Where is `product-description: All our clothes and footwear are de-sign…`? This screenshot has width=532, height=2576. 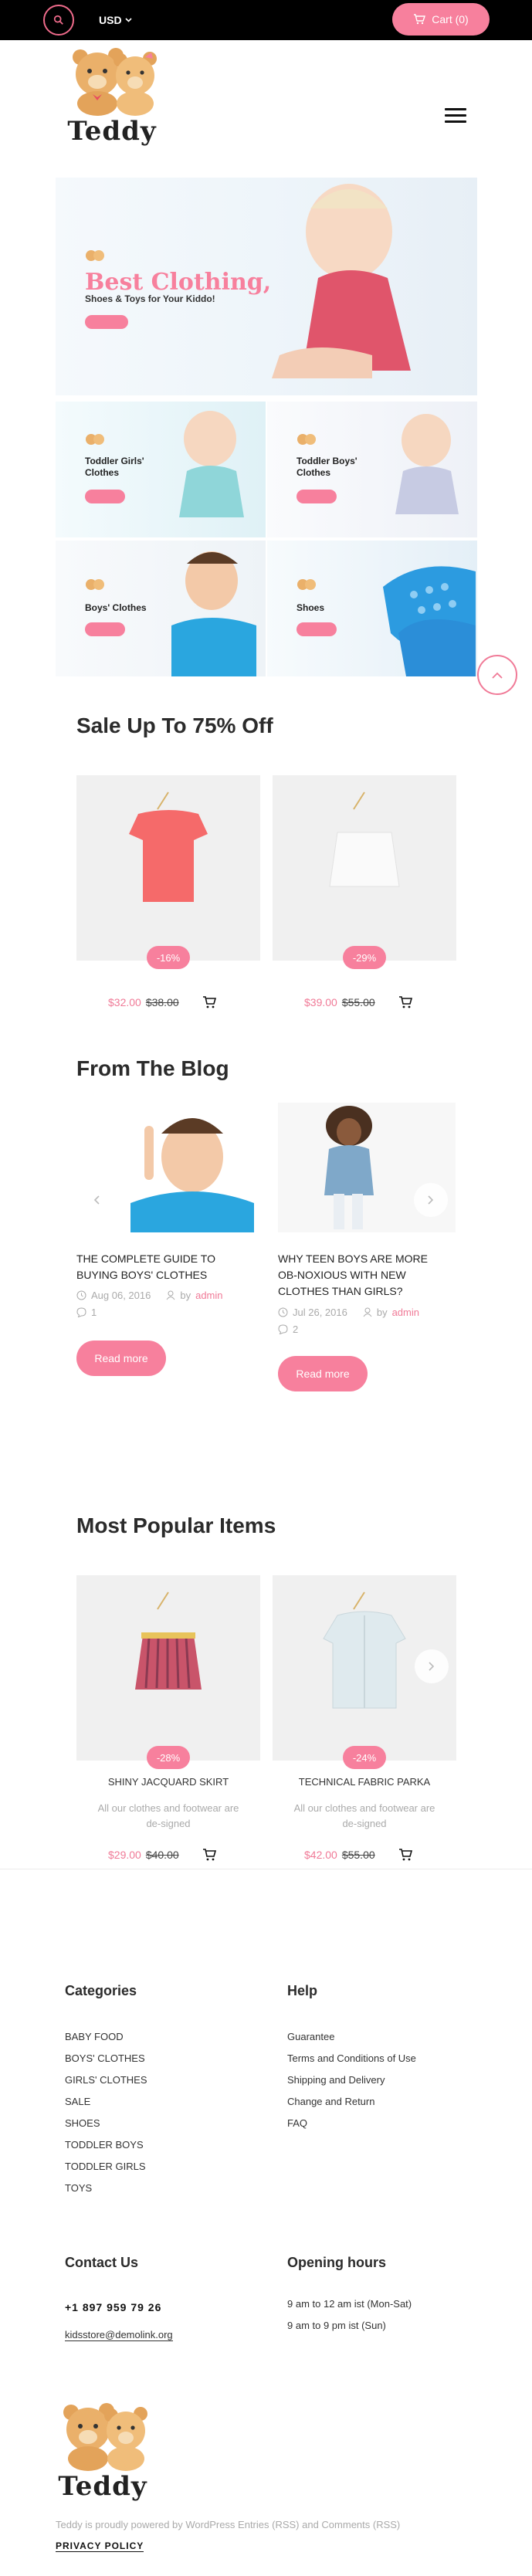 product-description: All our clothes and footwear are de-sign… is located at coordinates (364, 1815).